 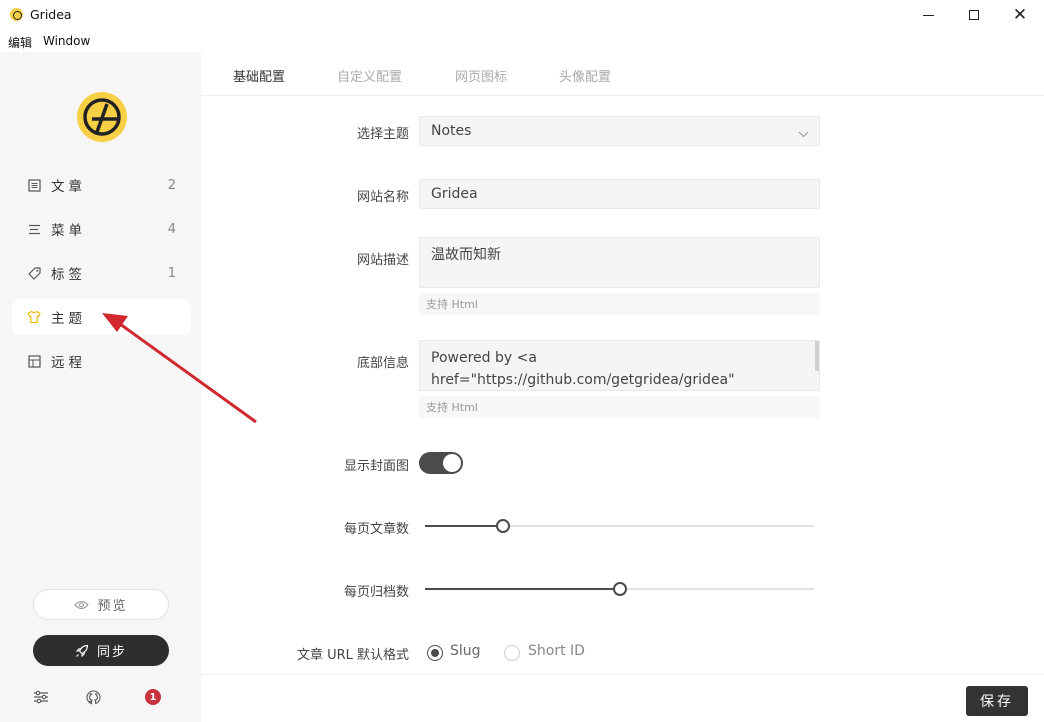 What do you see at coordinates (452, 463) in the screenshot?
I see `toggle-knob` at bounding box center [452, 463].